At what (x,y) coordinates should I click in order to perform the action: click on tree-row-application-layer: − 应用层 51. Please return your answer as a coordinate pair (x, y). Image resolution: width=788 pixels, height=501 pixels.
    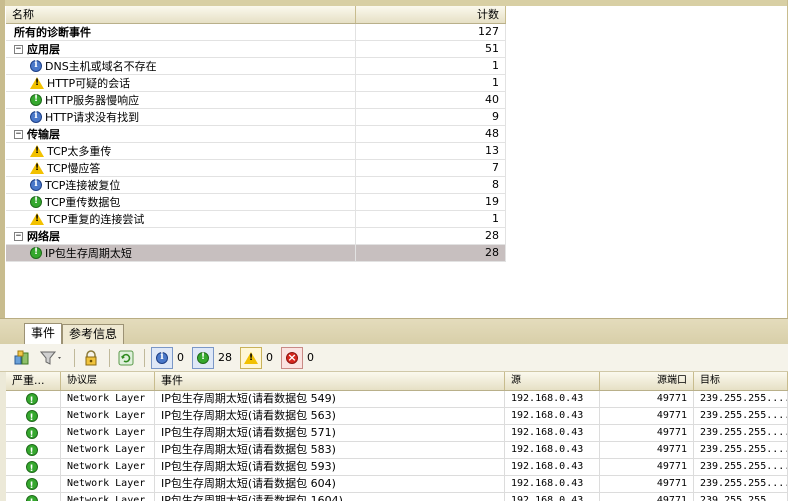
    Looking at the image, I should click on (256, 49).